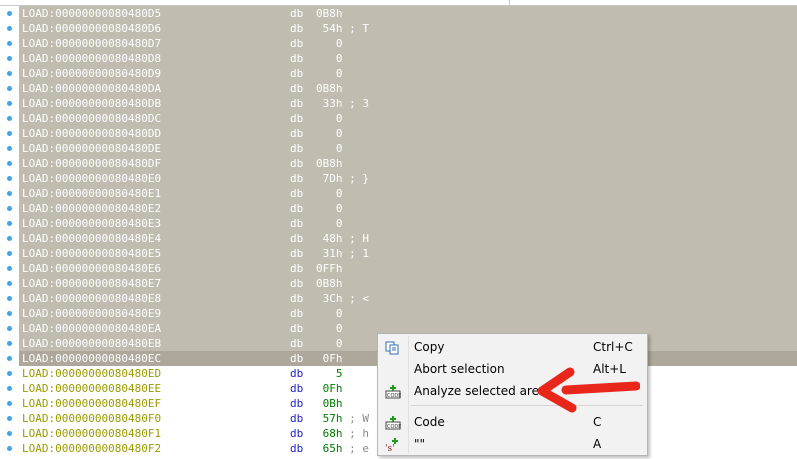 The image size is (797, 459). Describe the element at coordinates (408, 13) in the screenshot. I see `listing-row: LOAD:00000000080480D5 db 0B8h` at that location.